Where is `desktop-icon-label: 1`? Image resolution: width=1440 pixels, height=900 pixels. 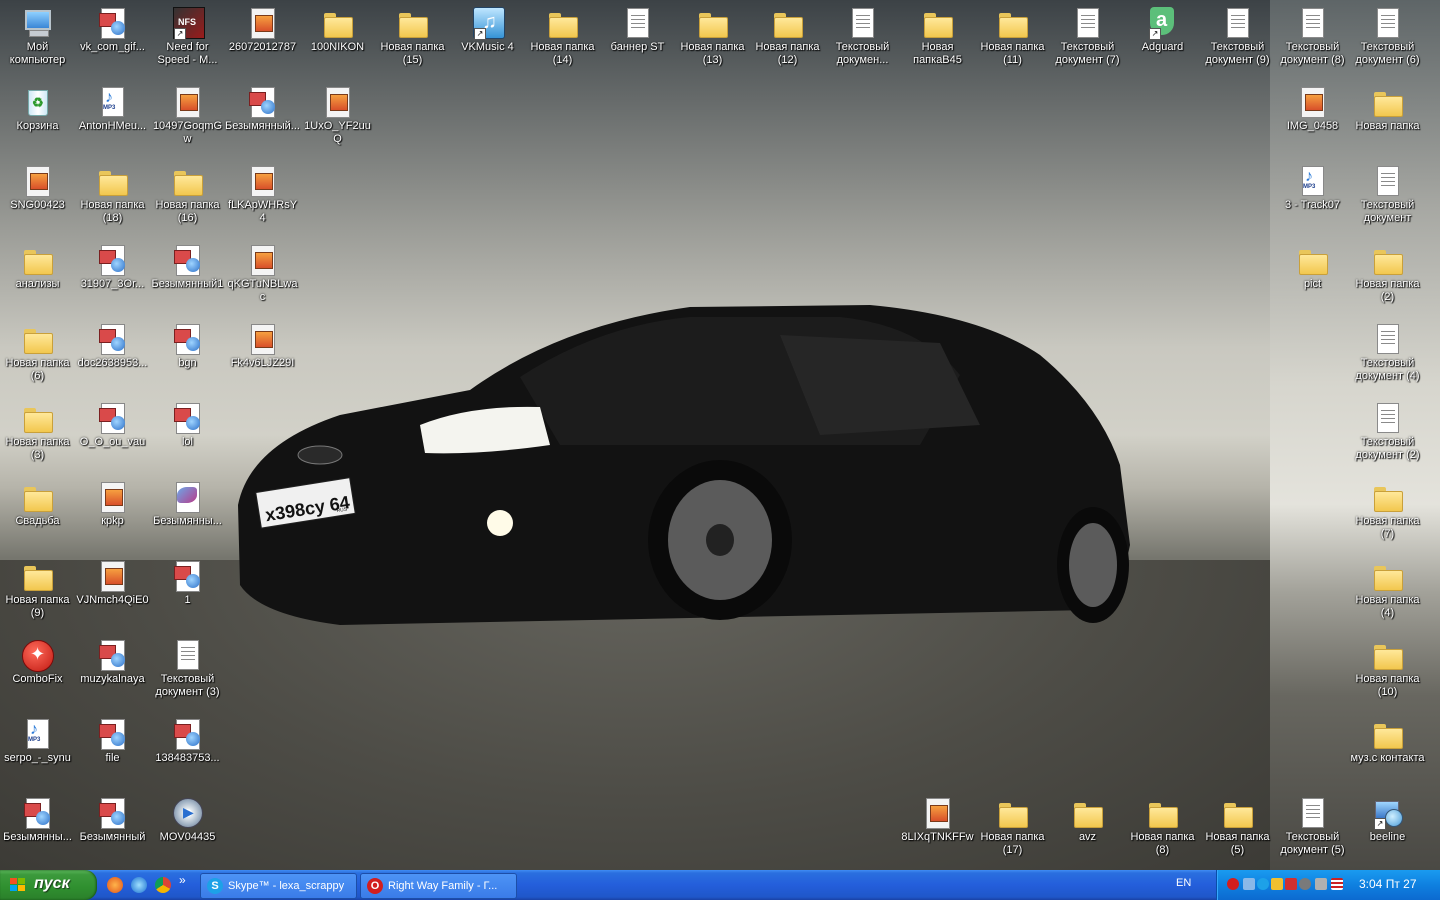
desktop-icon-label: 1 is located at coordinates (187, 600).